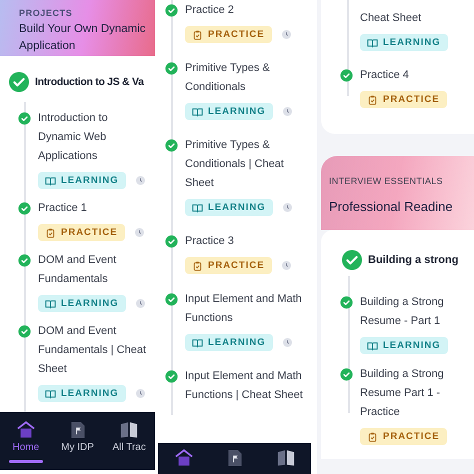  I want to click on section-title: Professional Readine, so click(391, 206).